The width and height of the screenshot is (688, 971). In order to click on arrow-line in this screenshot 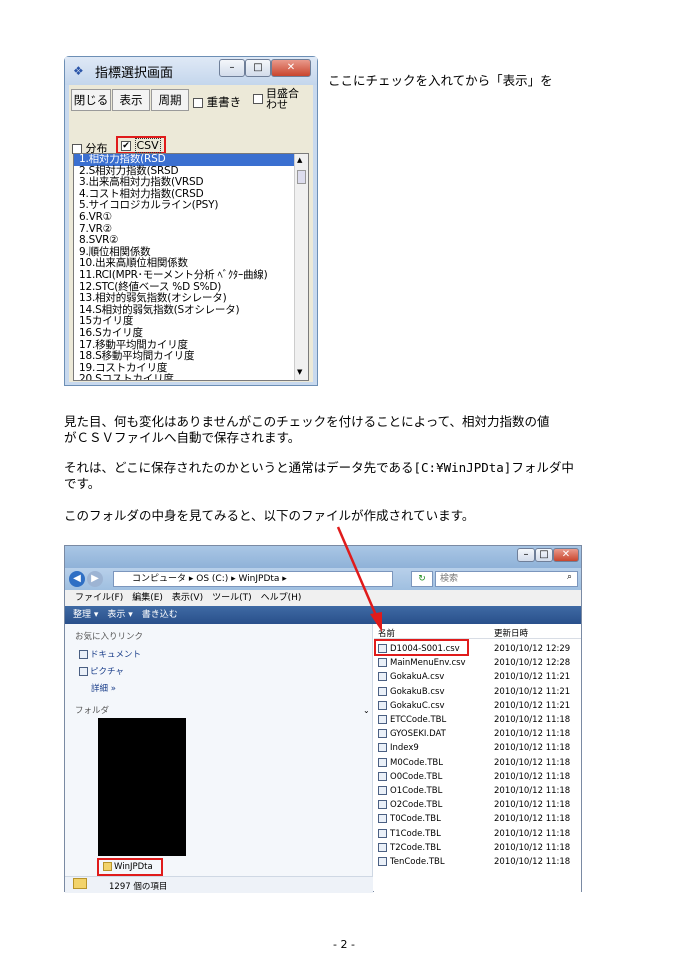, I will do `click(358, 573)`.